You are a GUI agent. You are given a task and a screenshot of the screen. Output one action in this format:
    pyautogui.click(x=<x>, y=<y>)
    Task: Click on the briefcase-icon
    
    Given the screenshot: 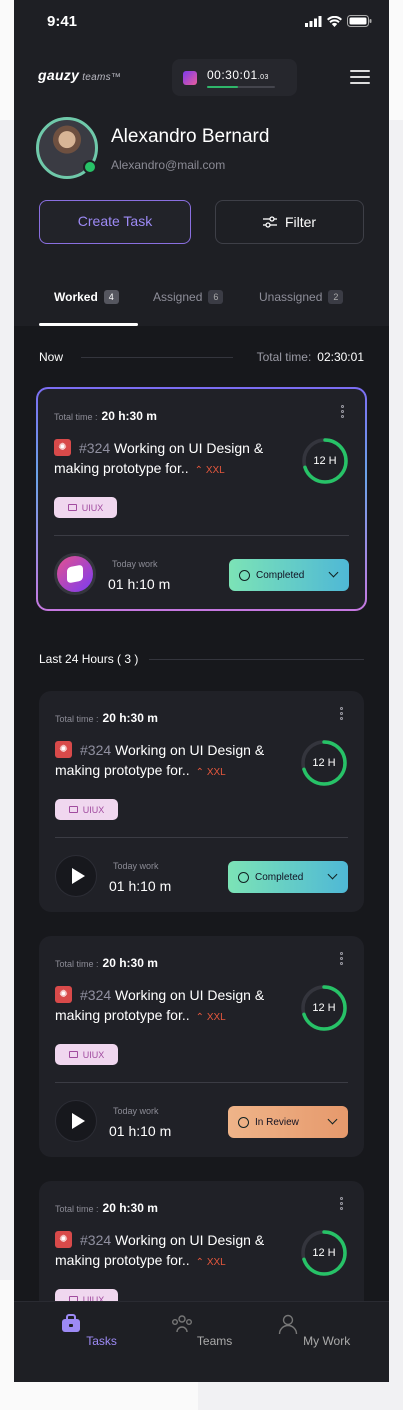 What is the action you would take?
    pyautogui.click(x=71, y=1323)
    